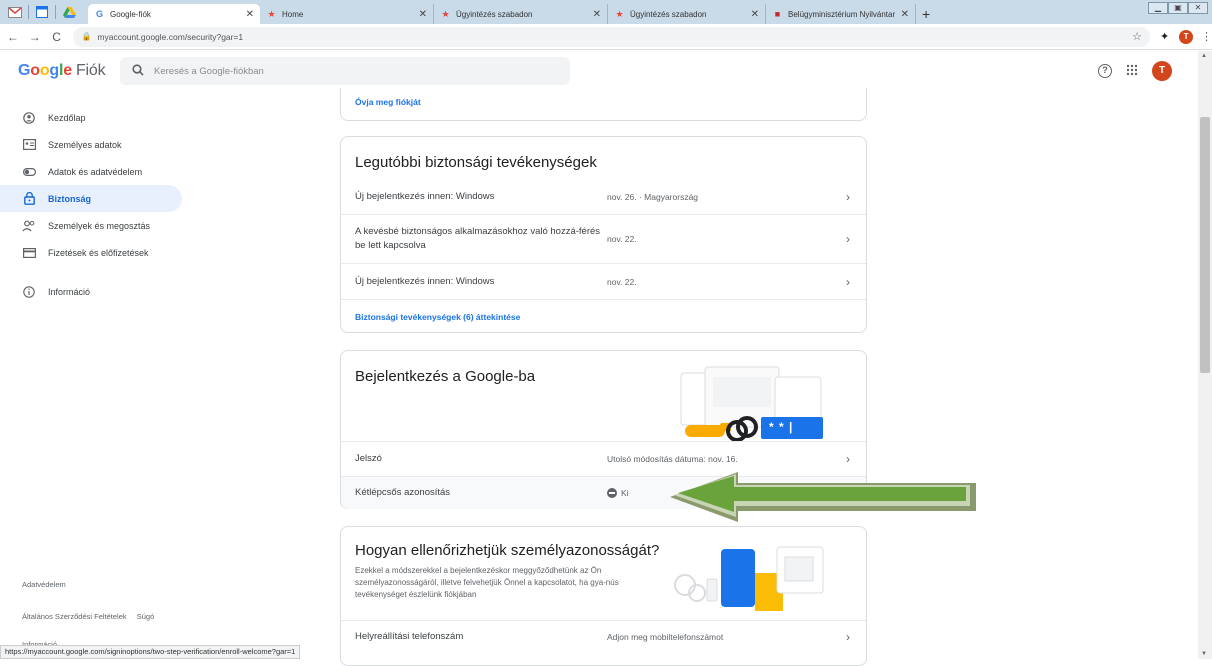 The width and height of the screenshot is (1212, 666). I want to click on header-actions: ? T, so click(1135, 71).